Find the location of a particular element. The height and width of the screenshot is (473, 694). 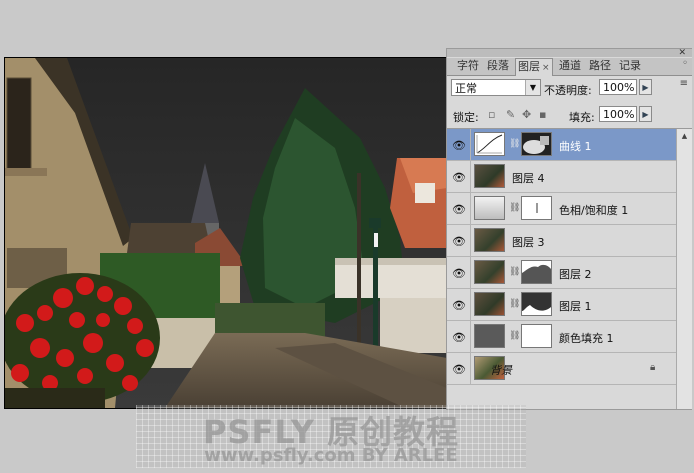

opacity-label: 不透明度: is located at coordinates (568, 90).